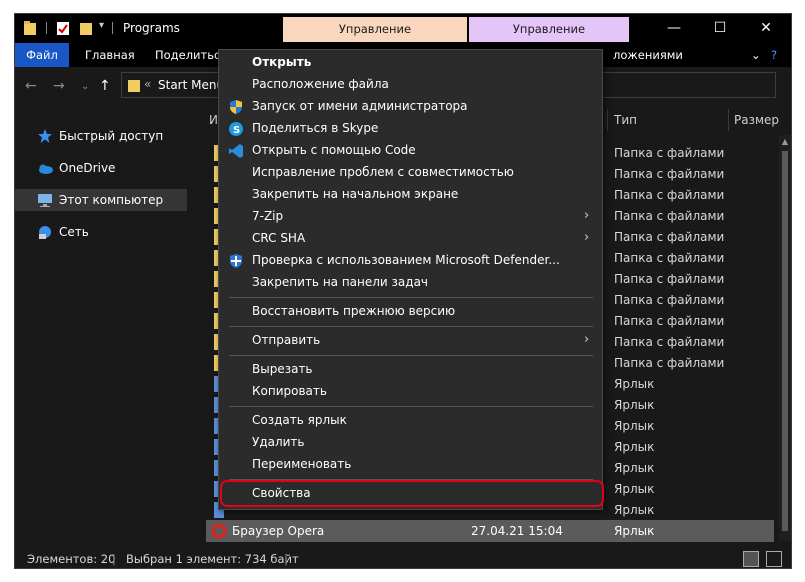 This screenshot has width=805, height=582. Describe the element at coordinates (410, 341) in the screenshot. I see `menu-item-send-to: Отправить ›` at that location.